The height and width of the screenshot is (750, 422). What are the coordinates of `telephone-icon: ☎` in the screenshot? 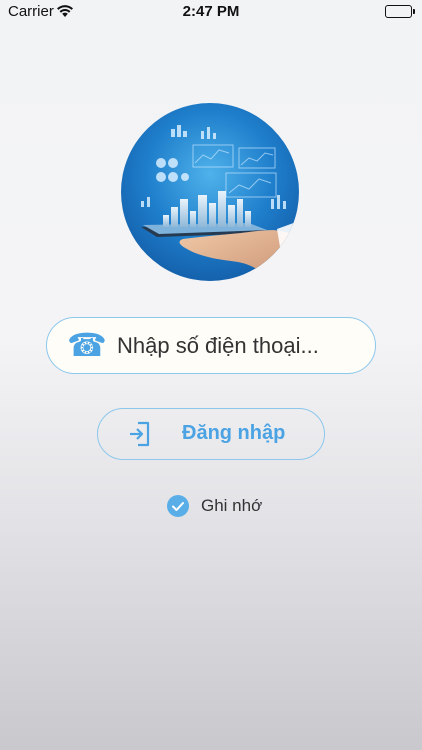 It's located at (87, 345).